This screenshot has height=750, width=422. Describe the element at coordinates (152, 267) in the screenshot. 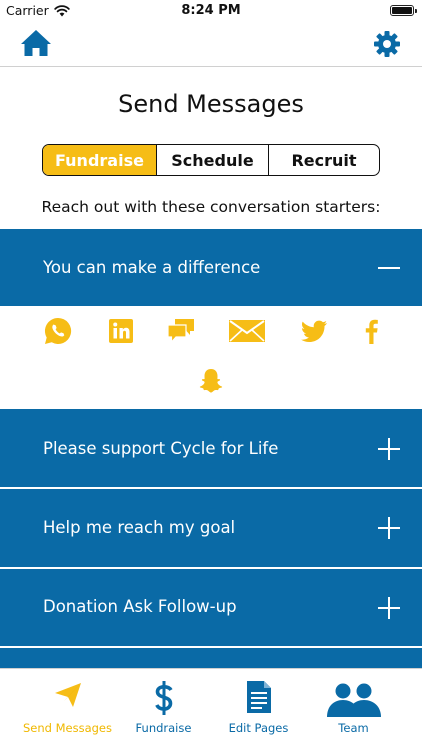

I see `accordion-title: You can make a difference` at that location.